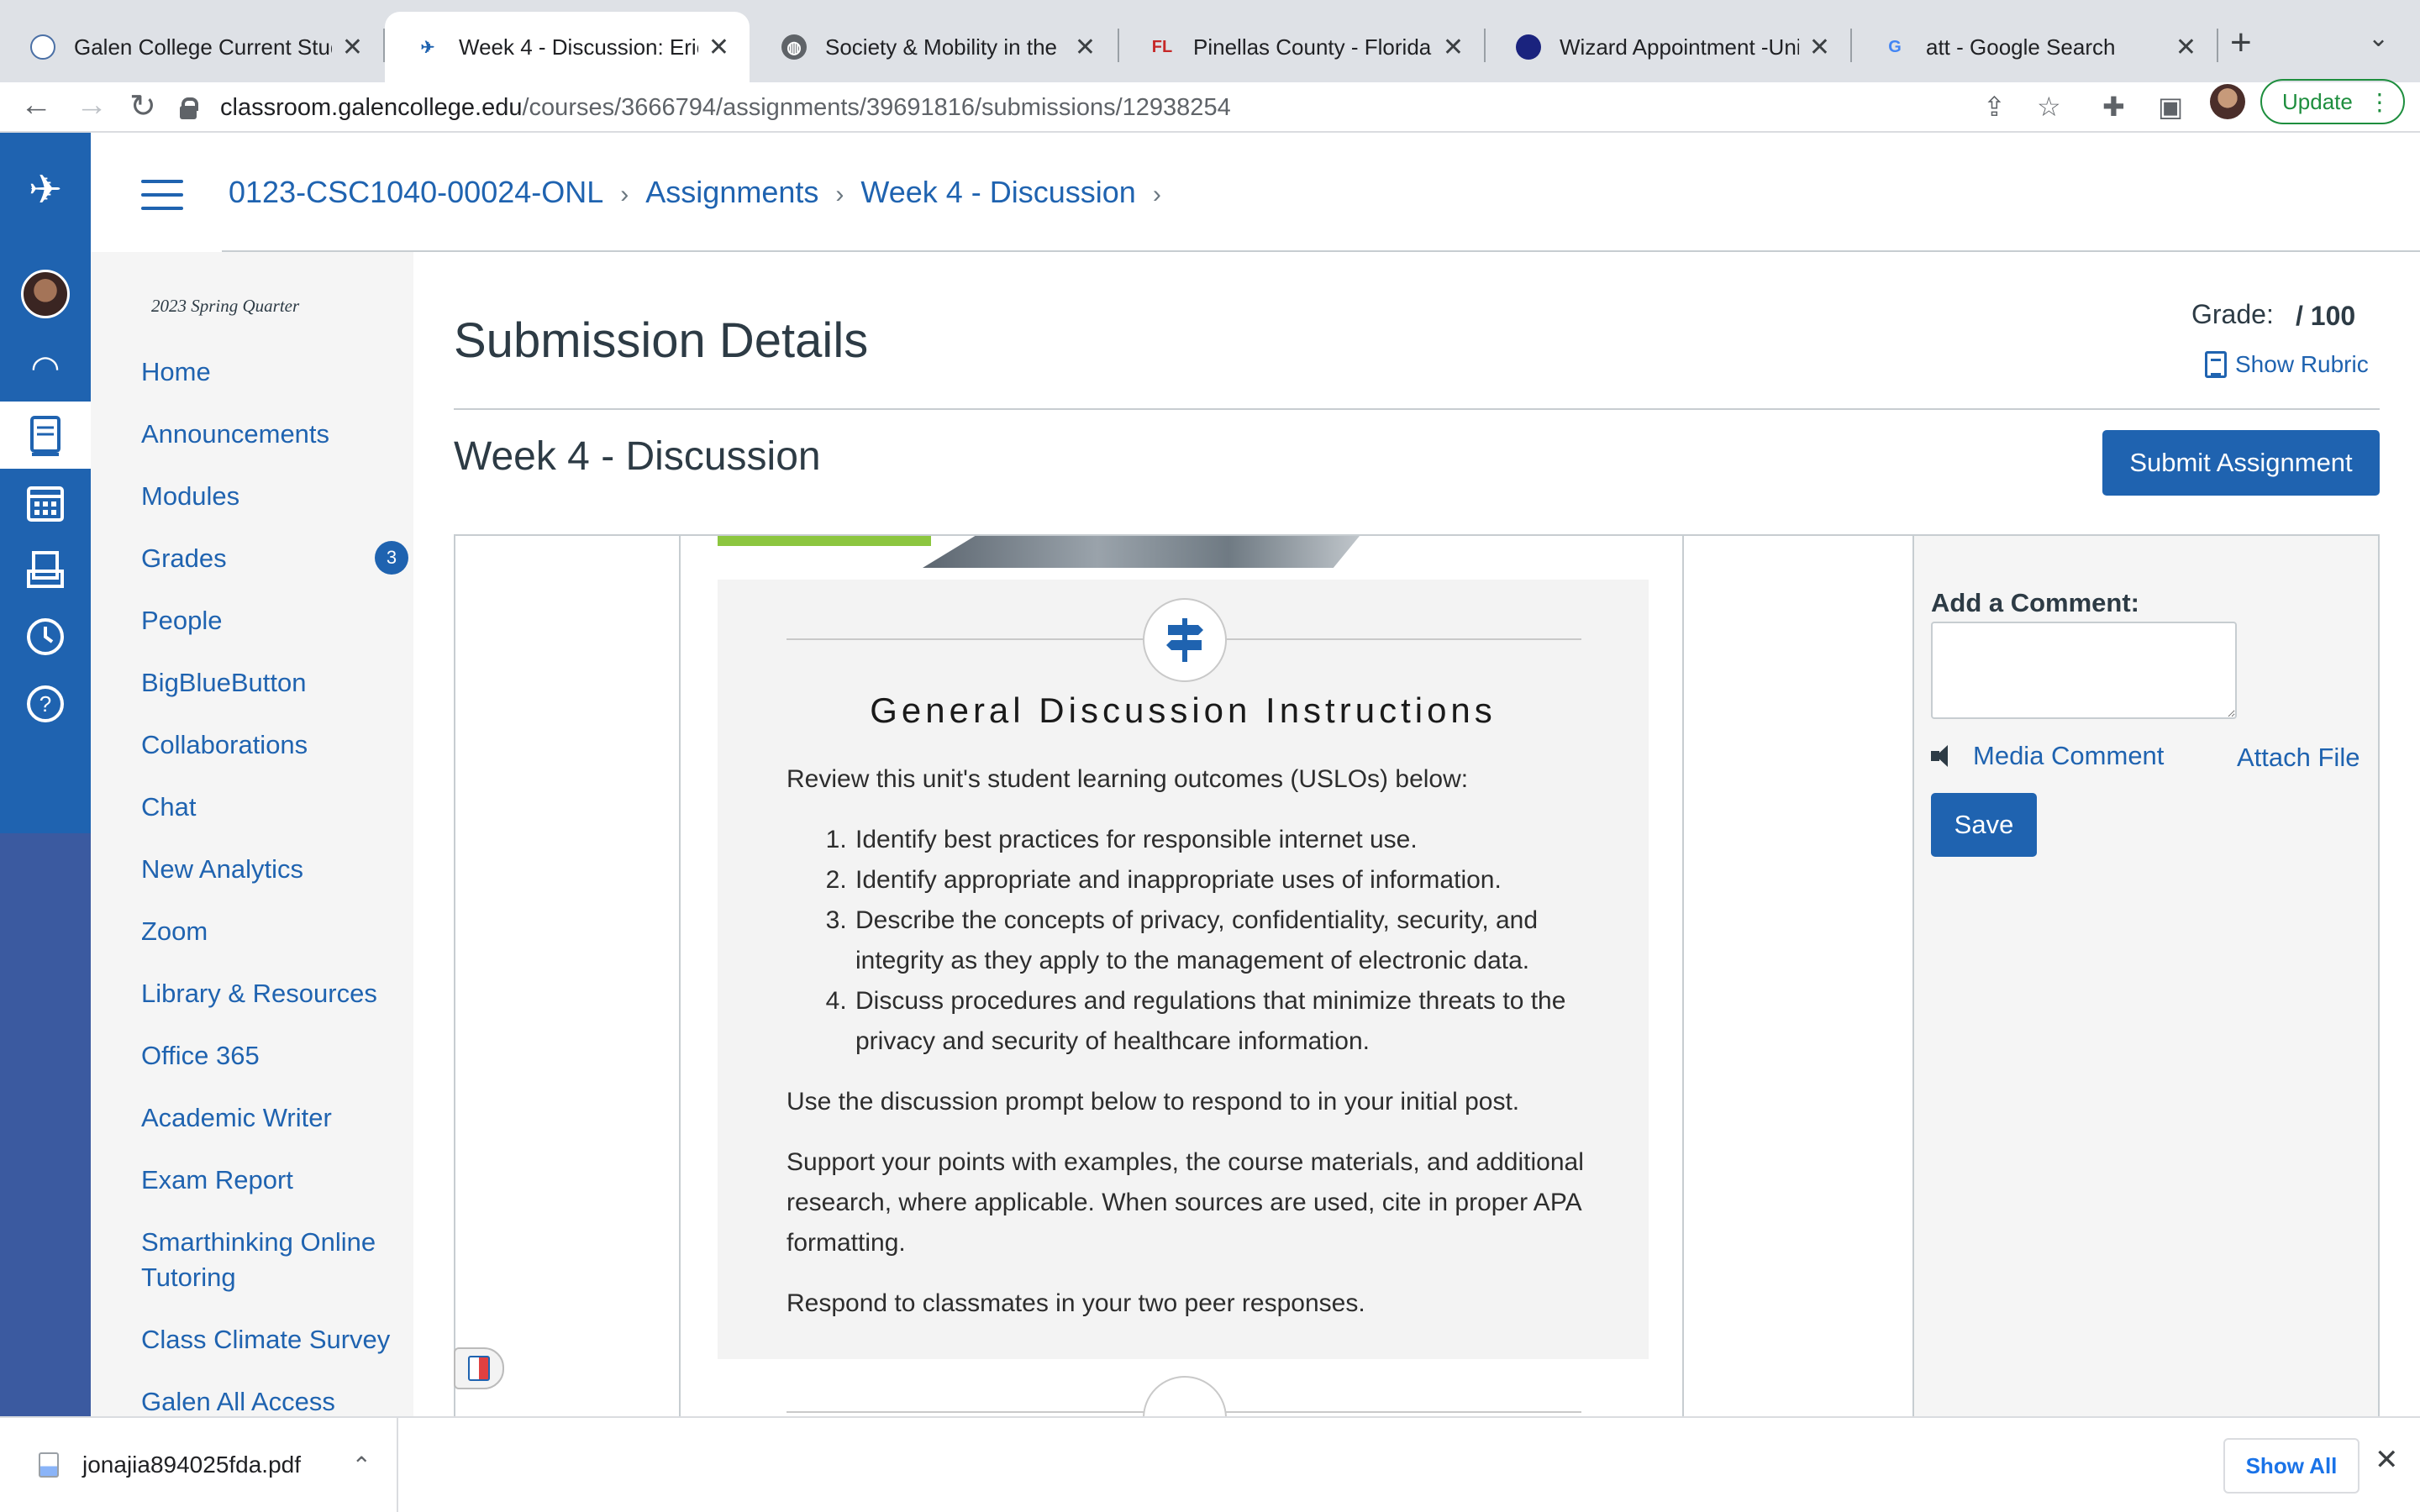 The height and width of the screenshot is (1512, 2420). Describe the element at coordinates (267, 1180) in the screenshot. I see `course-nav-exam-report: Exam Report` at that location.